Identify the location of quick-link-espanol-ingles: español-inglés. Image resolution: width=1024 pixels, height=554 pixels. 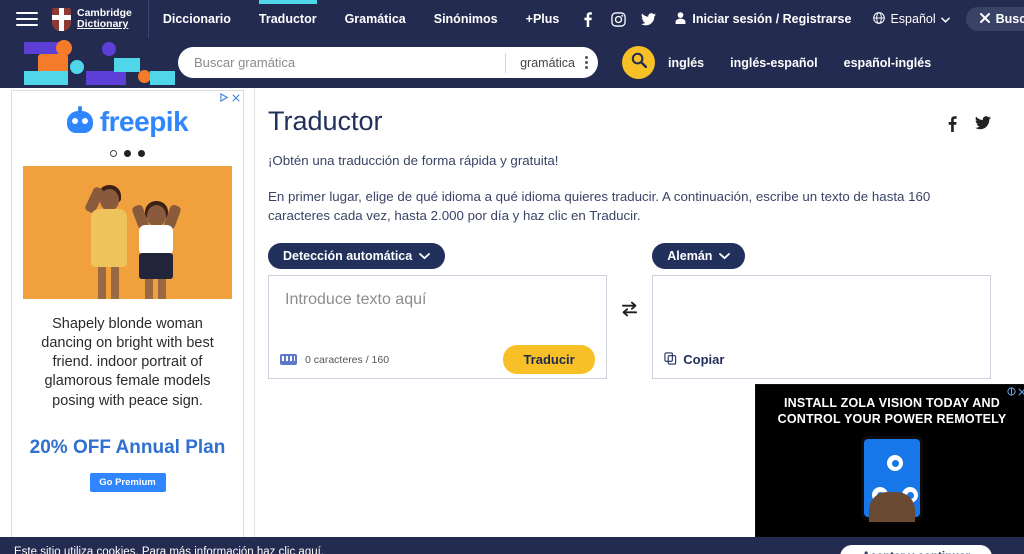
(888, 63).